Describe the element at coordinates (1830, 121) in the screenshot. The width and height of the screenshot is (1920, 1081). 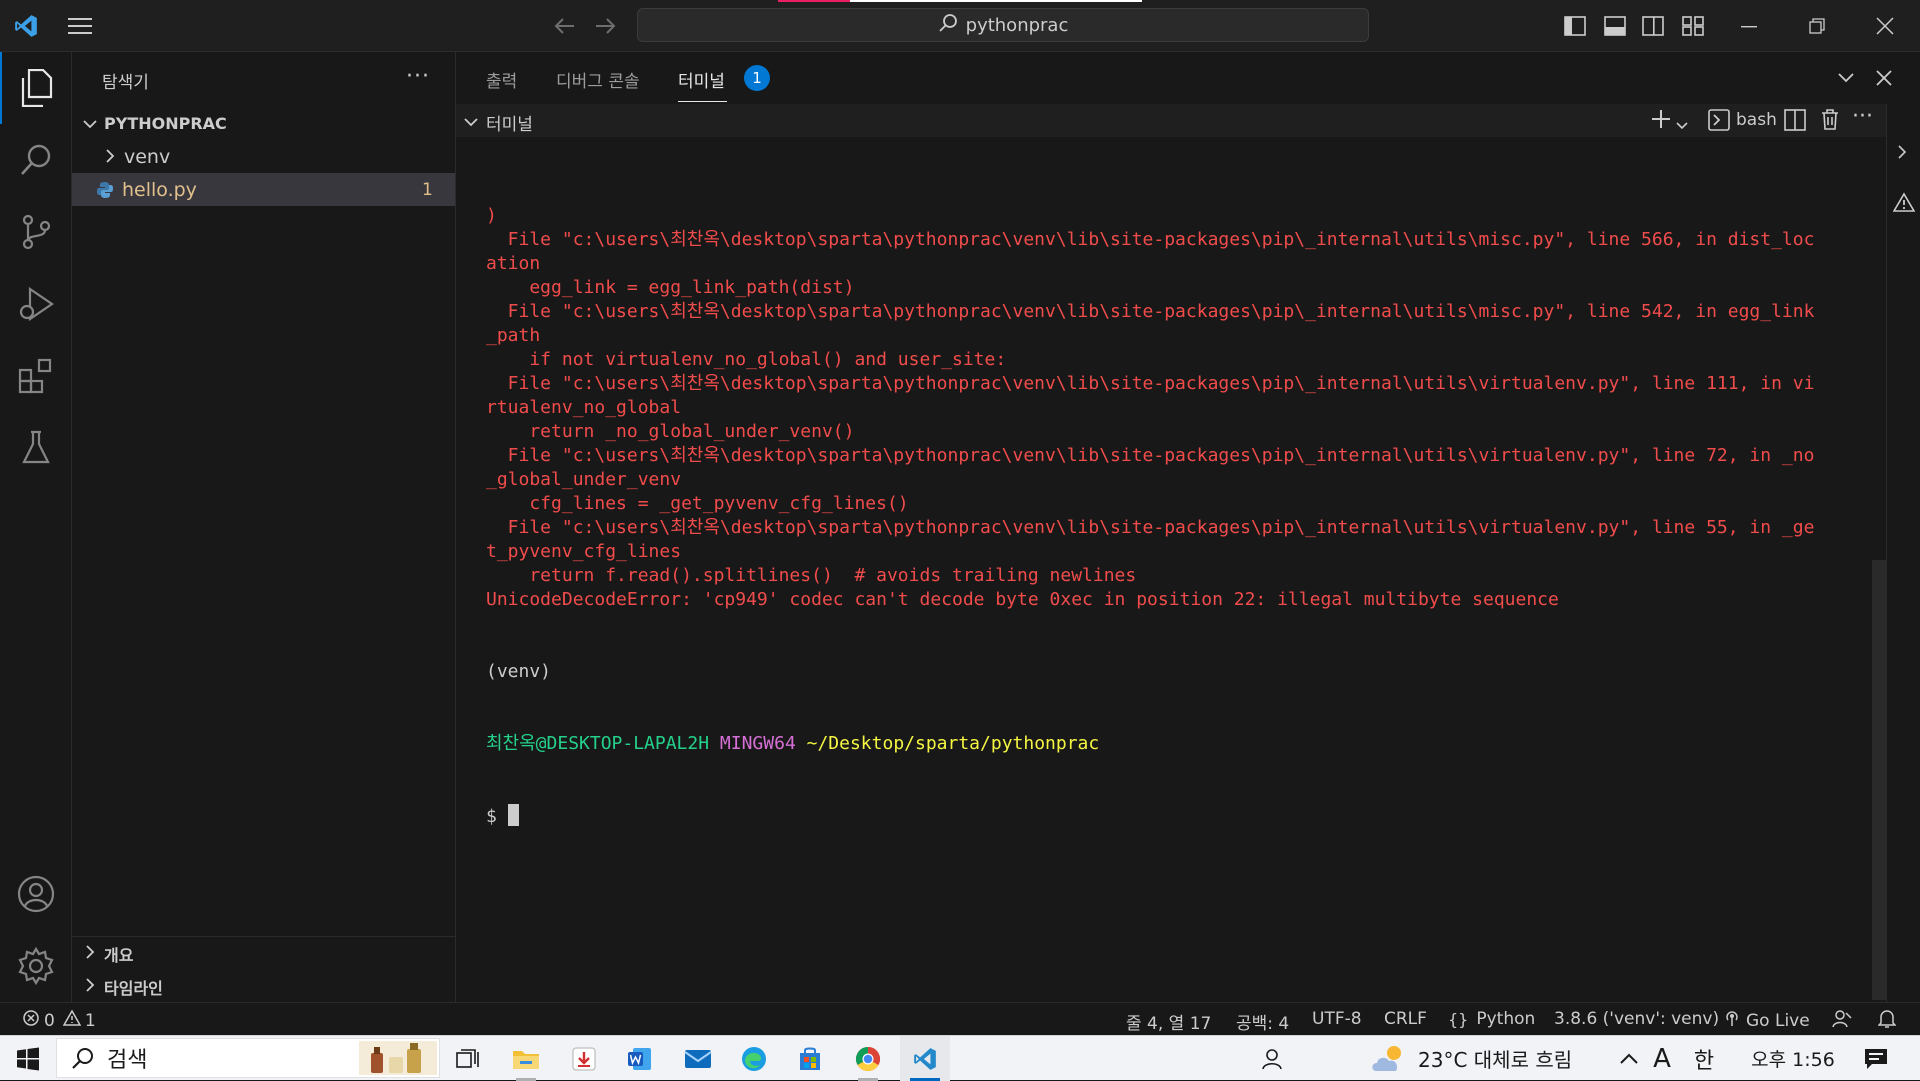
I see `trash-icon` at that location.